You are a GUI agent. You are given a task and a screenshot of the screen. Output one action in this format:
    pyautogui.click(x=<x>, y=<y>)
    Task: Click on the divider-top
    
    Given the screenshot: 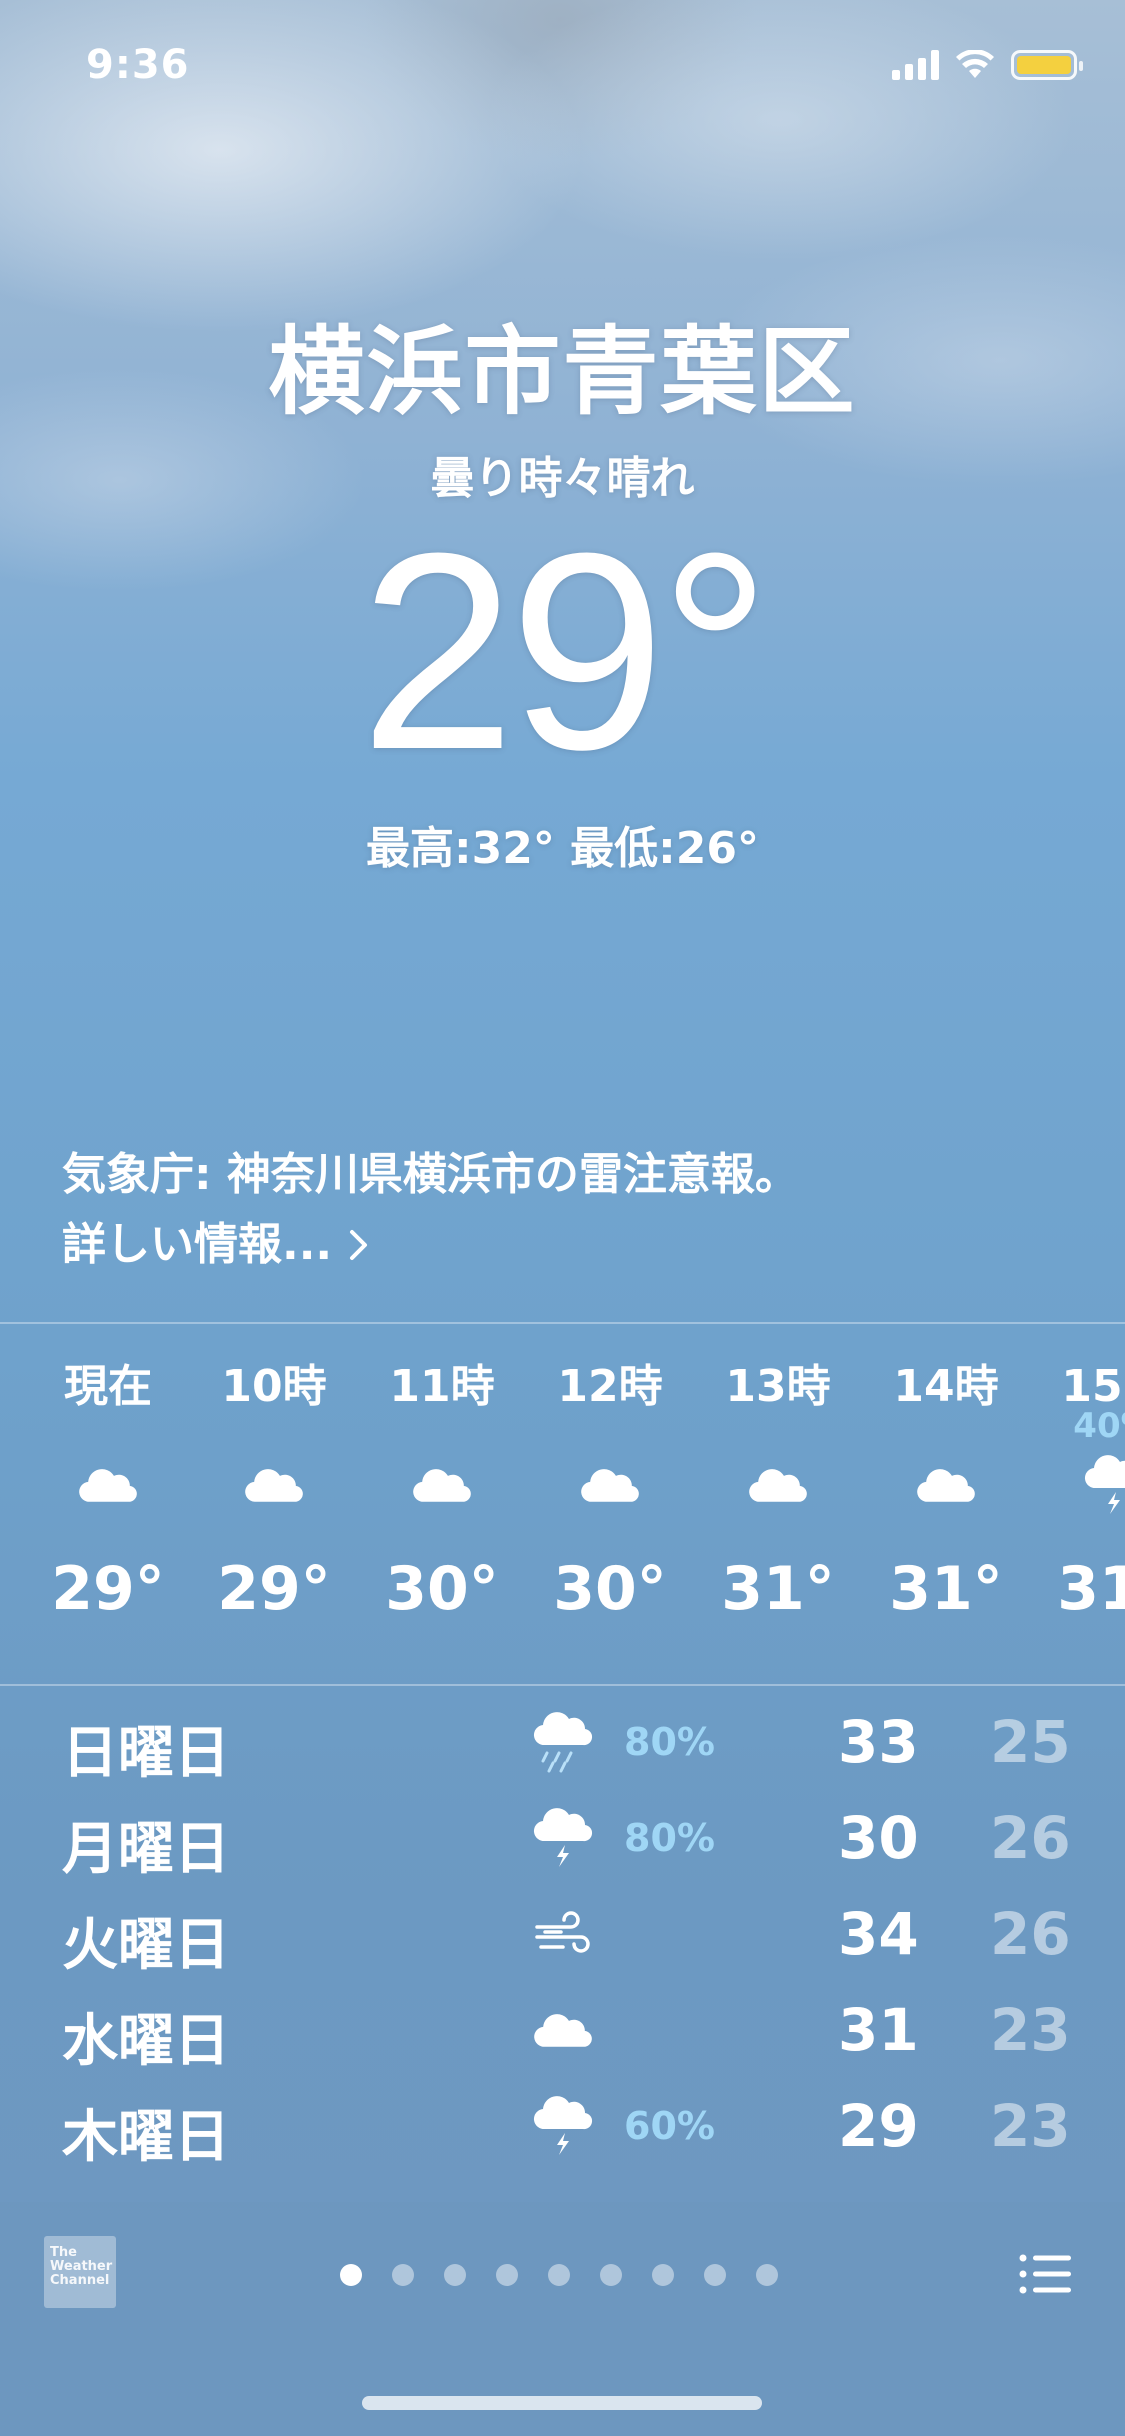 What is the action you would take?
    pyautogui.click(x=562, y=1323)
    